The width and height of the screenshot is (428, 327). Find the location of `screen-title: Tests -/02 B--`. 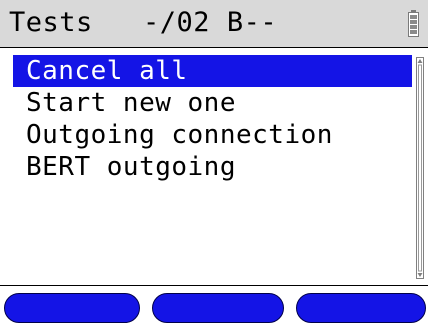

screen-title: Tests -/02 B-- is located at coordinates (143, 22).